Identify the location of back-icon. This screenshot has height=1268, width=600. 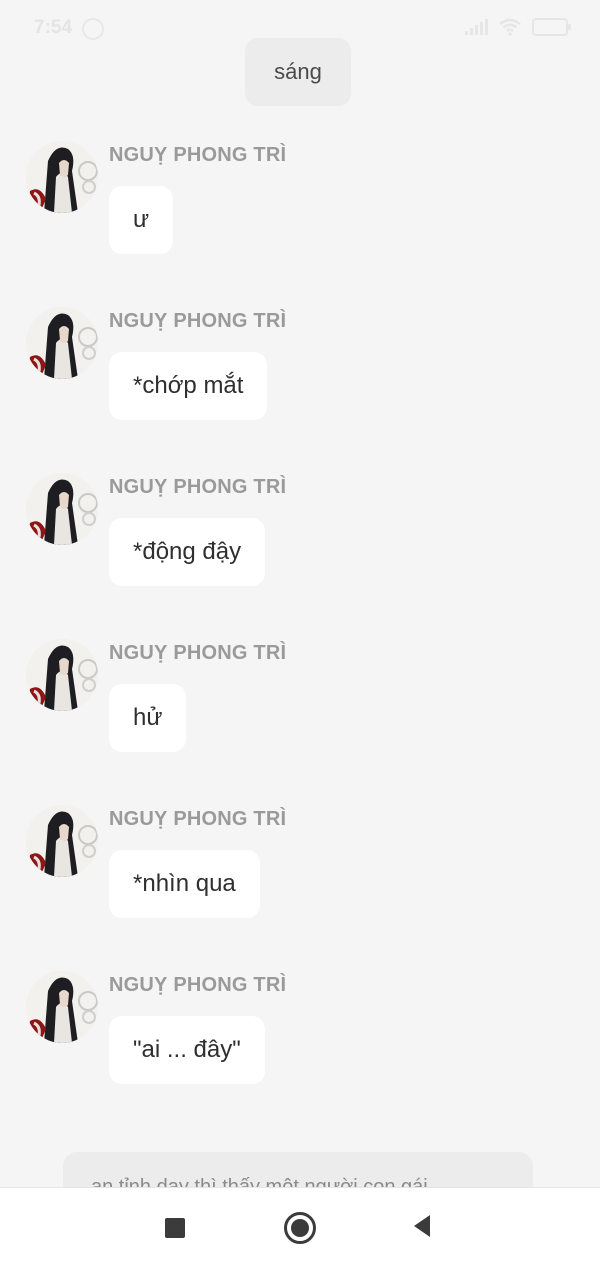
(422, 1226).